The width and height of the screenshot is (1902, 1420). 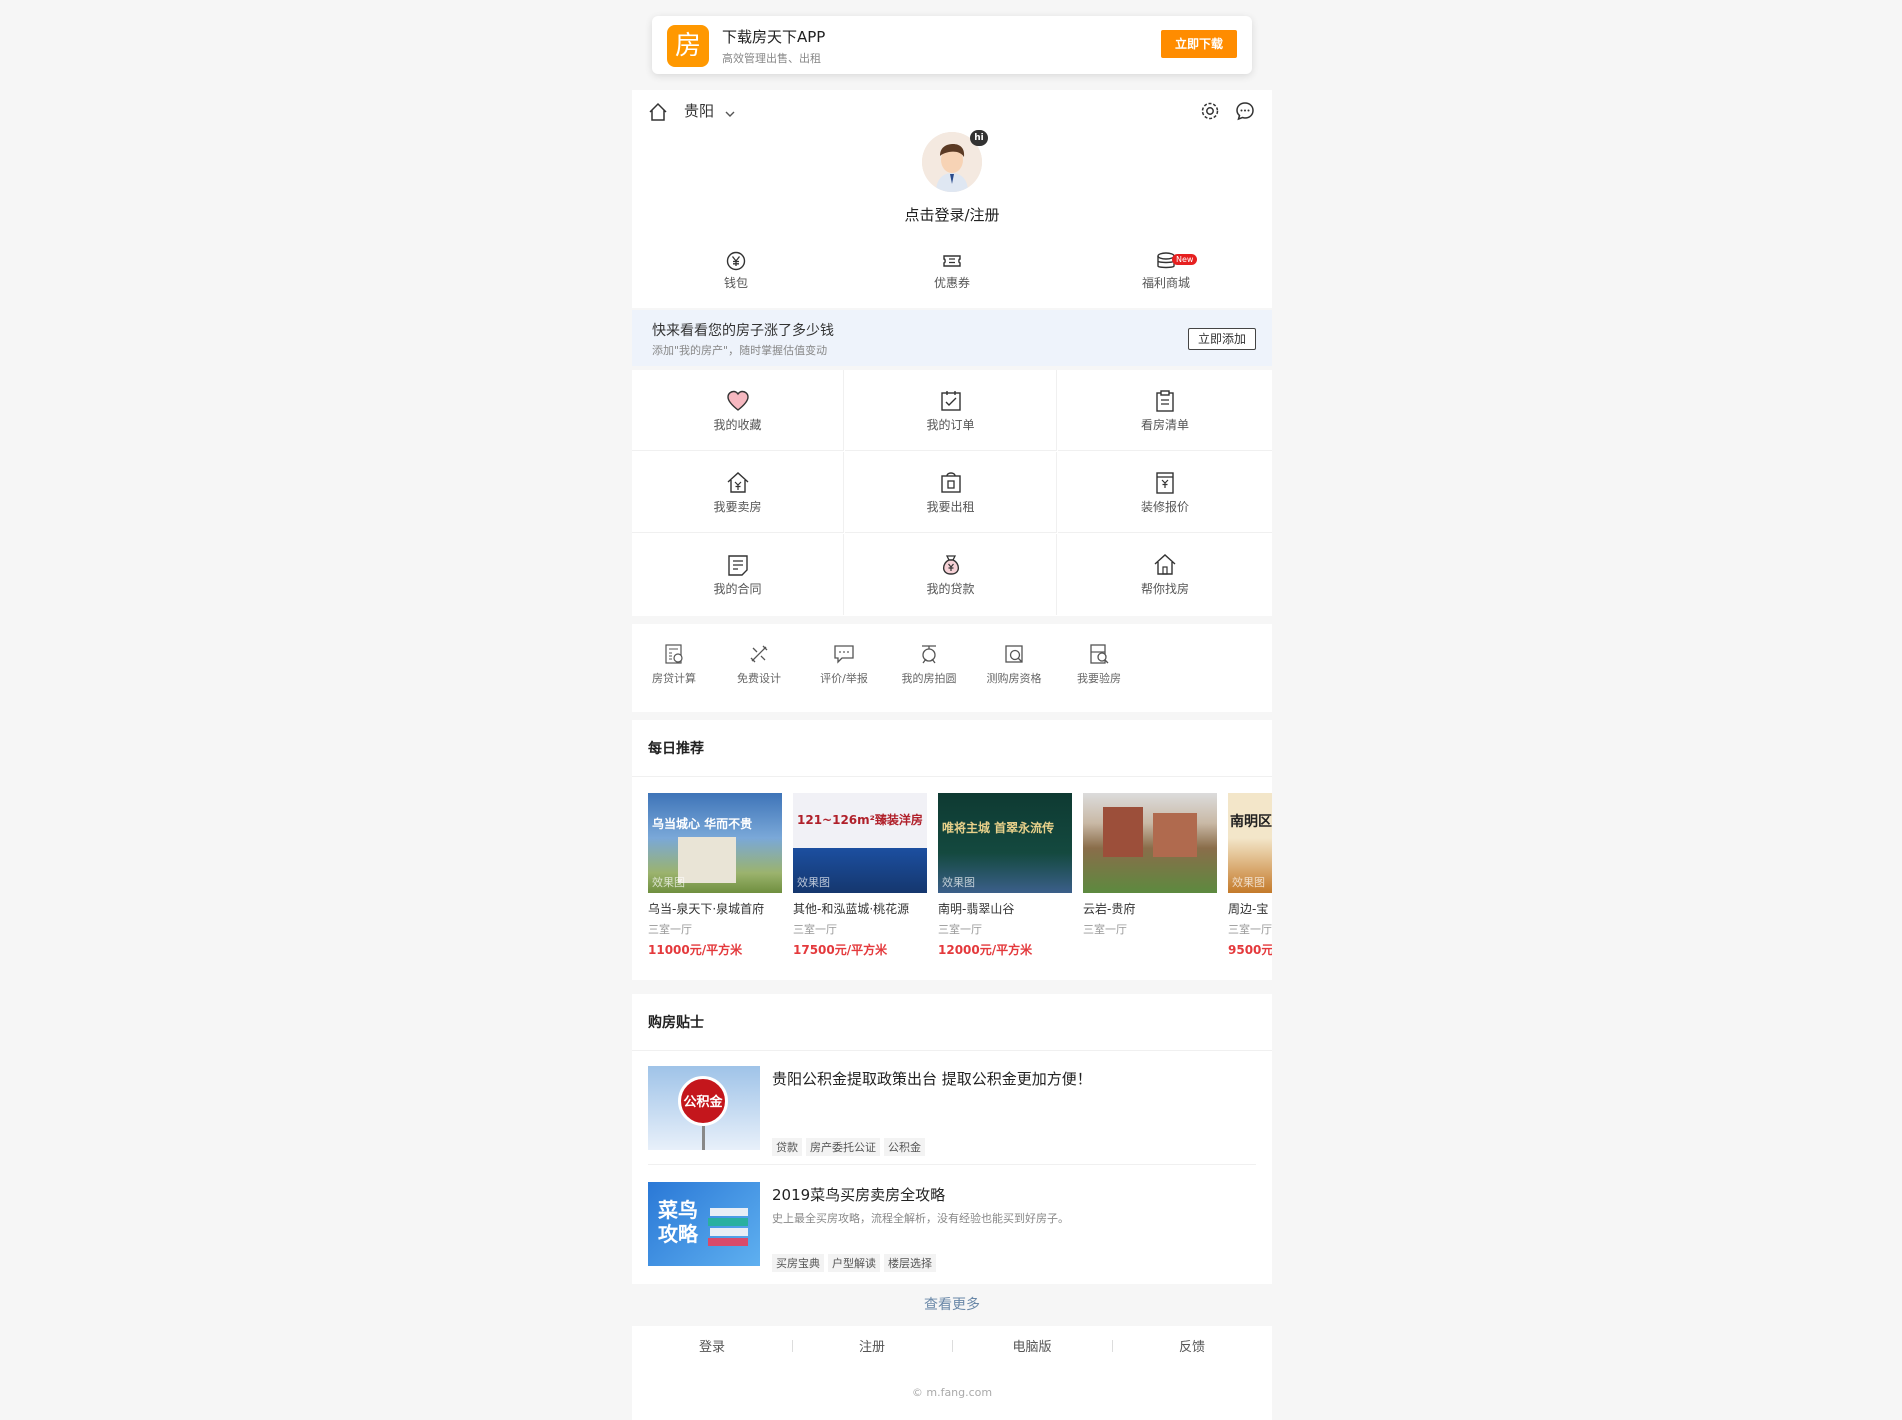 I want to click on download-button: 立即下载, so click(x=1199, y=44).